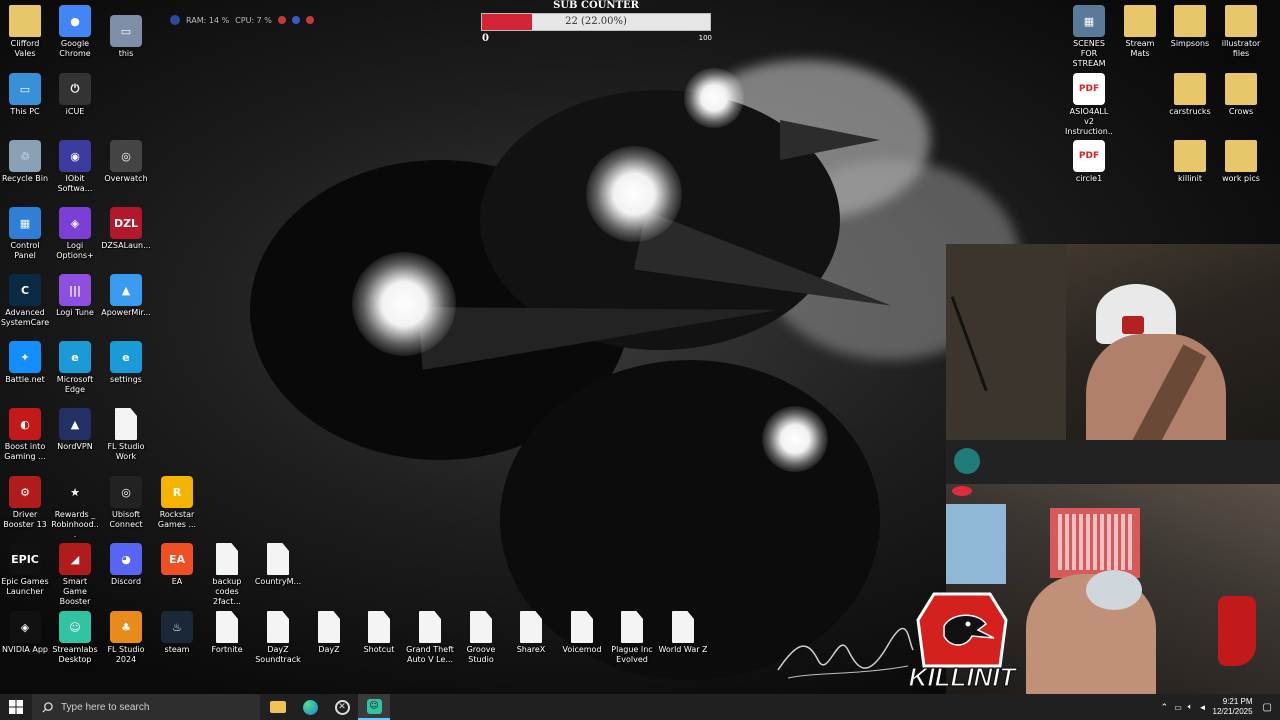 Image resolution: width=1280 pixels, height=720 pixels. I want to click on desktop-icon-flstudiowork: FL Studio Work, so click(126, 435).